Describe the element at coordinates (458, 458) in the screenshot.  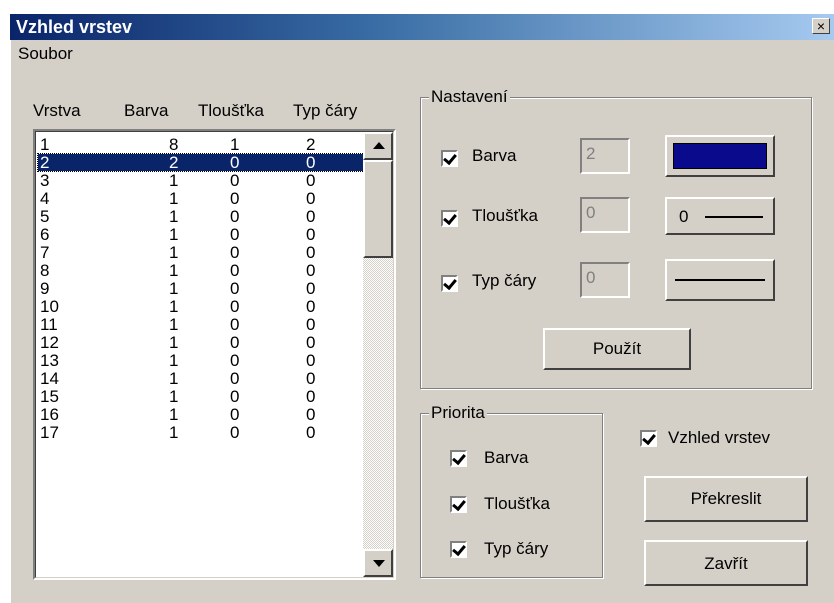
I see `priority-barva-checkbox` at that location.